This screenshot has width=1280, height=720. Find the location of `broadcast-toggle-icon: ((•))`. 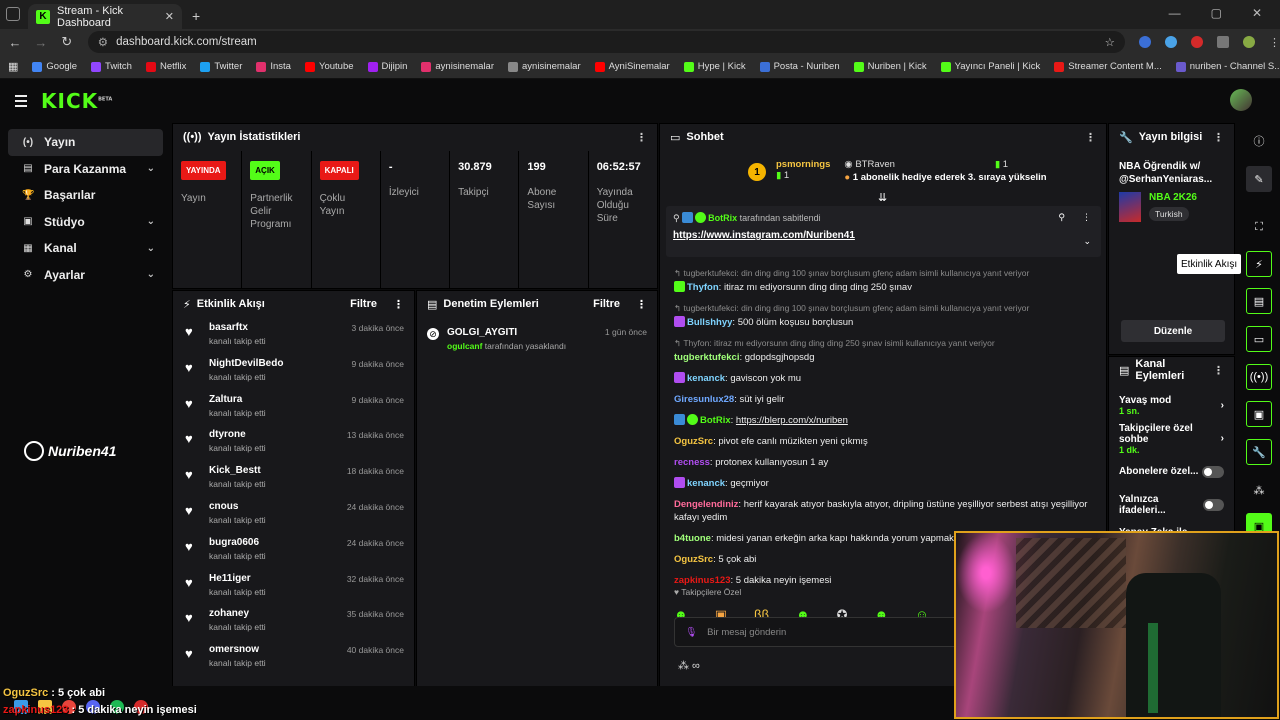

broadcast-toggle-icon: ((•)) is located at coordinates (1259, 377).